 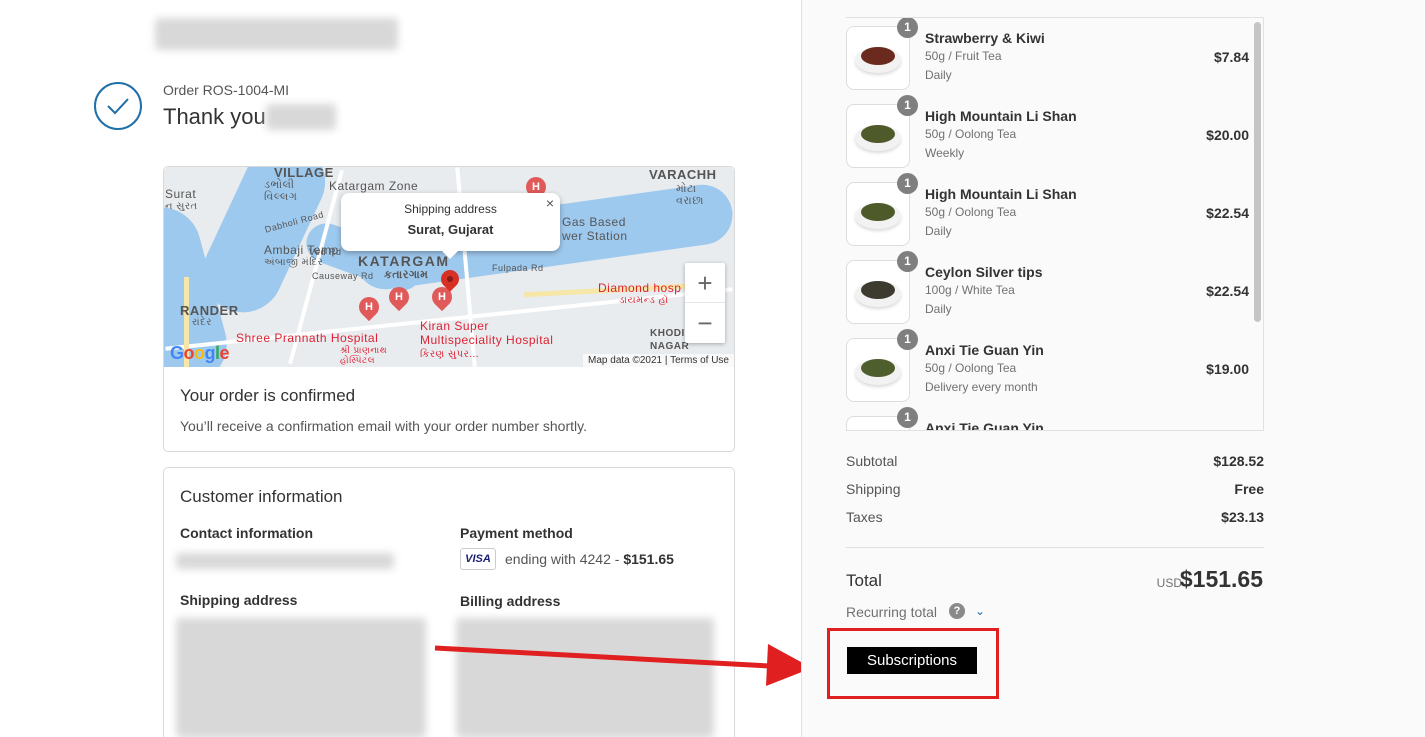 I want to click on map-label-ambaji-guj: અંબાજી મંદિર, so click(x=294, y=262).